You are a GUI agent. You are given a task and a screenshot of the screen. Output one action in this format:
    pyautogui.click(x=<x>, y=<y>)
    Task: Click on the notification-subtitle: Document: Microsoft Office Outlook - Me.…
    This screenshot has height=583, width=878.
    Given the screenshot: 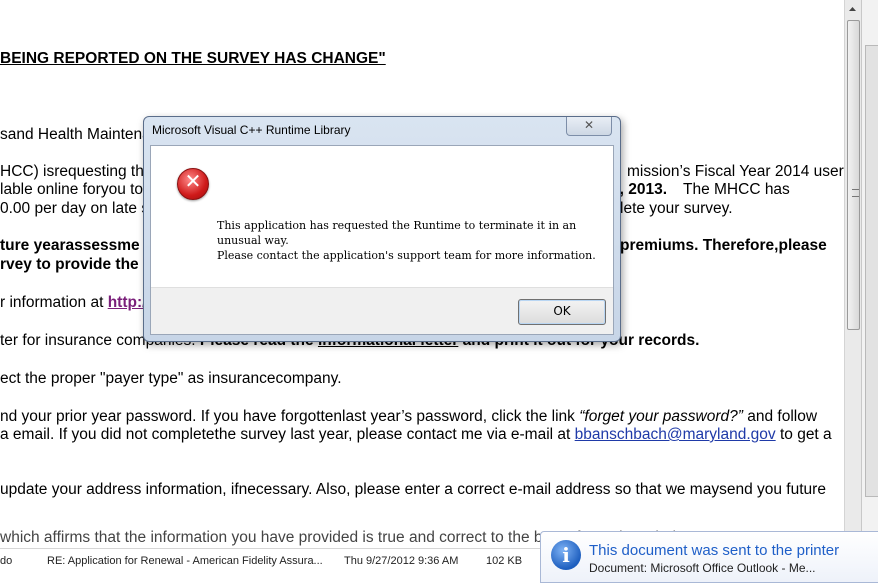 What is the action you would take?
    pyautogui.click(x=702, y=568)
    